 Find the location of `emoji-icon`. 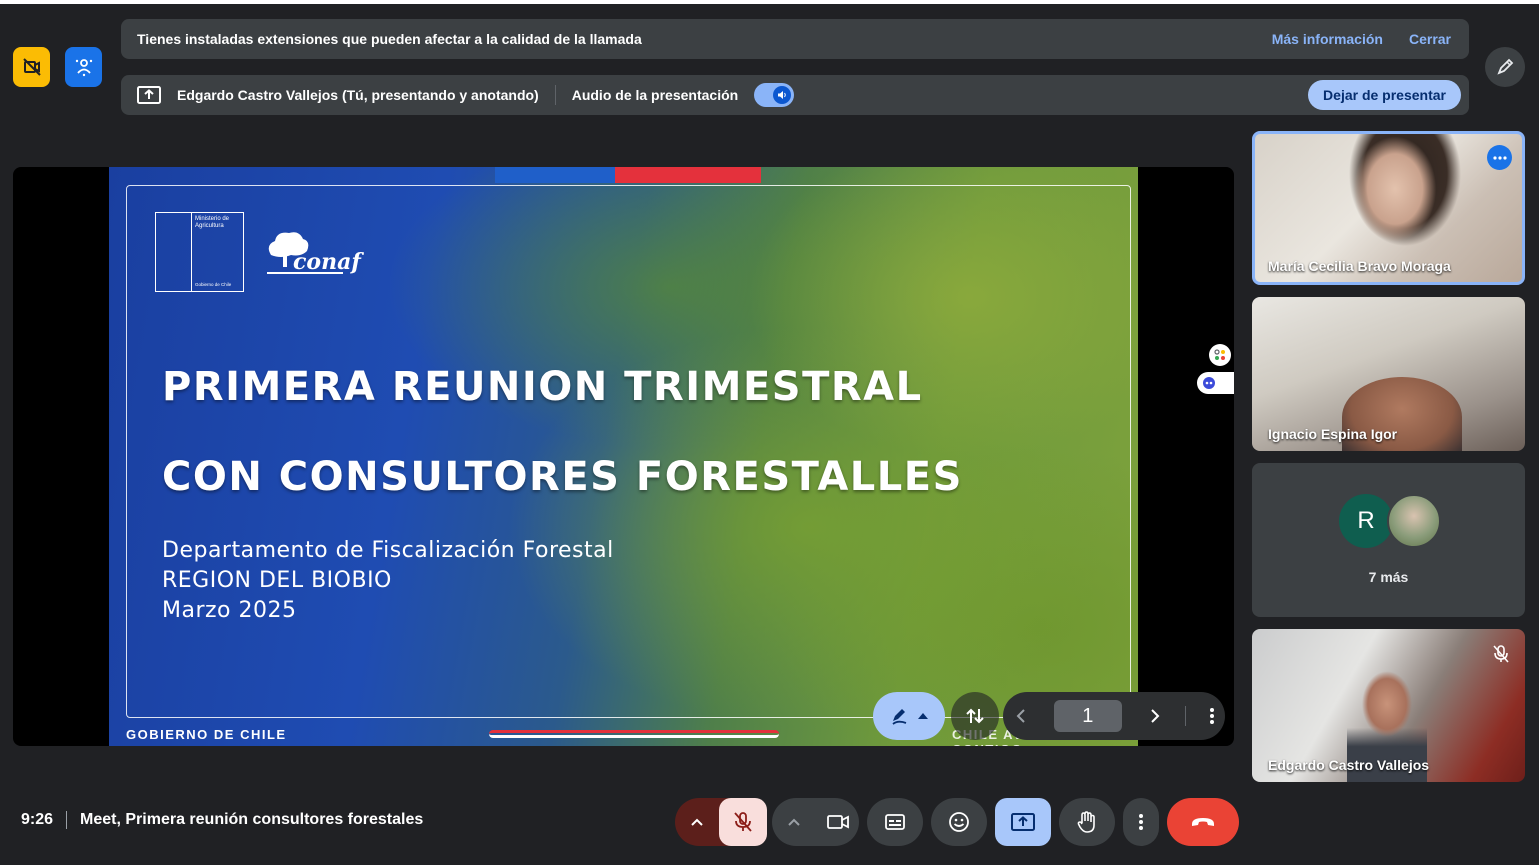

emoji-icon is located at coordinates (959, 822).